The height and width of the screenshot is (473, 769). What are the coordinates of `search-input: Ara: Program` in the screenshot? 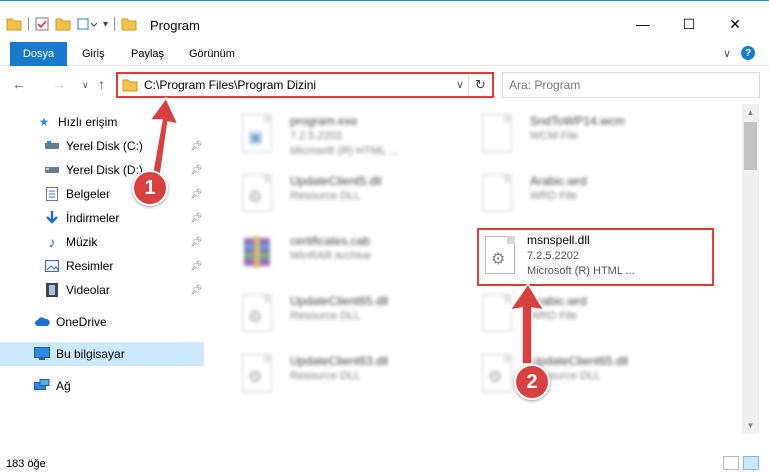 It's located at (631, 85).